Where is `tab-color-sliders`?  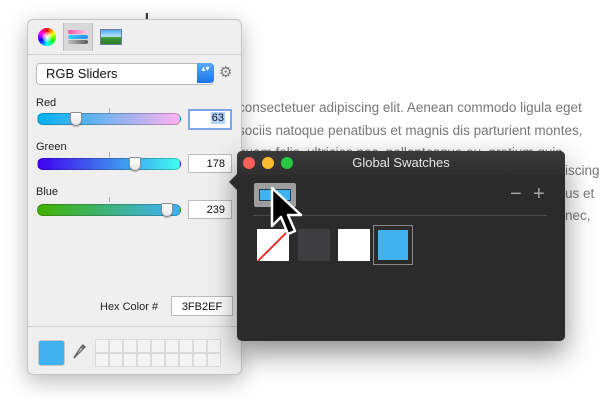
tab-color-sliders is located at coordinates (78, 37).